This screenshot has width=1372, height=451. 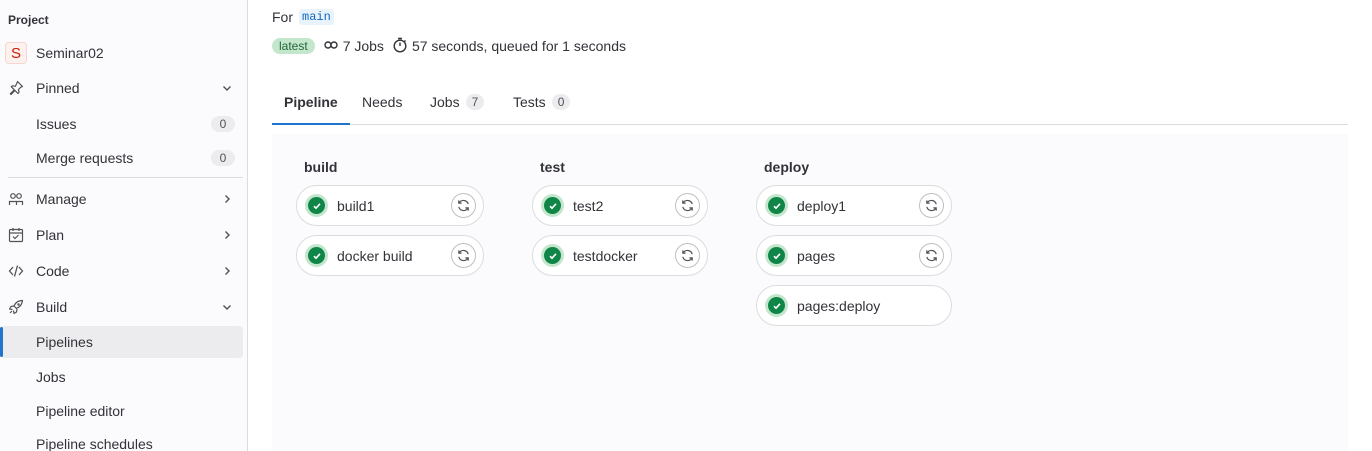 I want to click on merge-requests-count-badge: 0, so click(x=223, y=158).